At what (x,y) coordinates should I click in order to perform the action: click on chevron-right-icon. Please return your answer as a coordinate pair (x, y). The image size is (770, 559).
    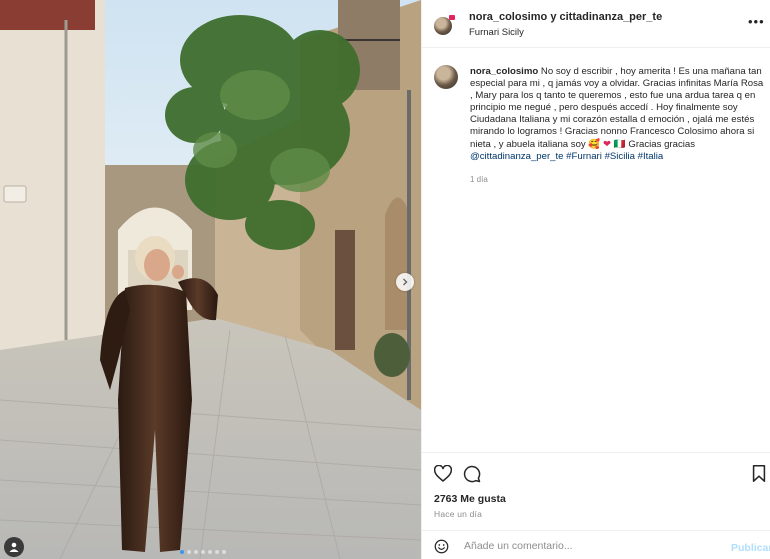
    Looking at the image, I should click on (405, 282).